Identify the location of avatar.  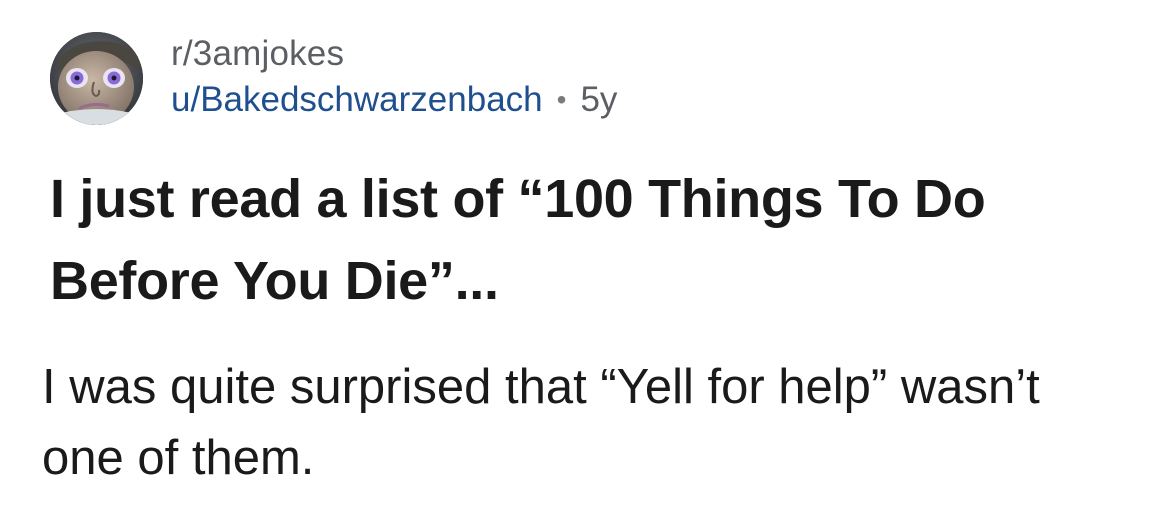
(96, 78).